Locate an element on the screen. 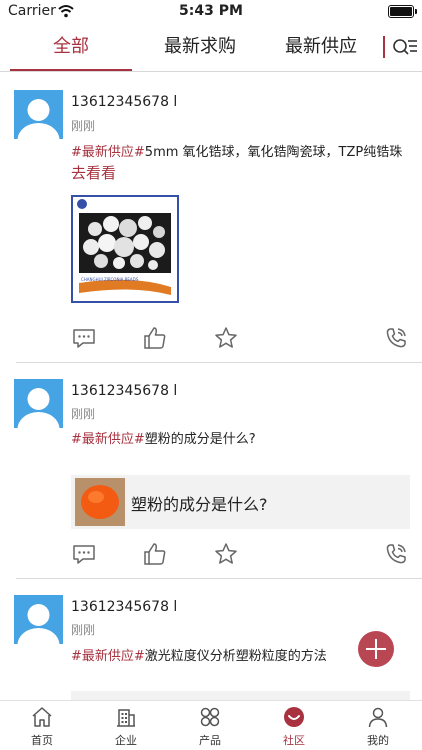 The width and height of the screenshot is (422, 750). article-thumbnail is located at coordinates (100, 502).